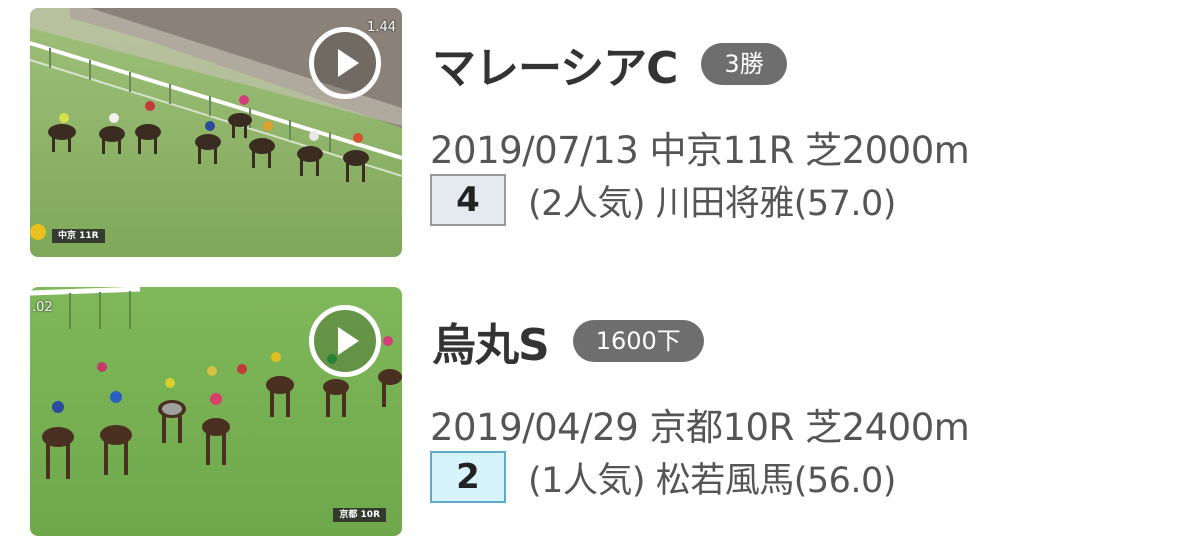  What do you see at coordinates (712, 203) in the screenshot?
I see `jockey-info: (2人気) 川田将雅(57.0)` at bounding box center [712, 203].